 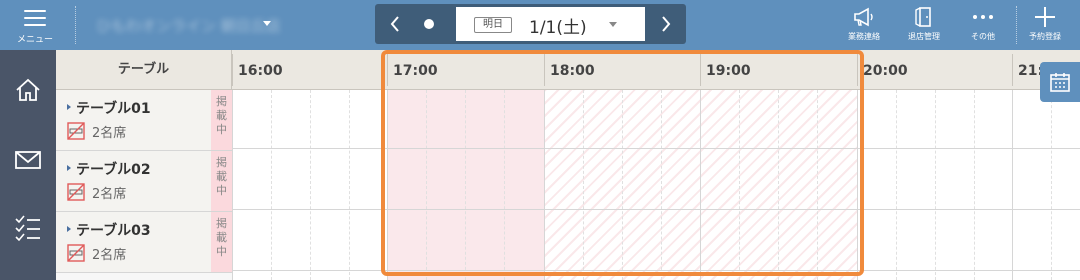 What do you see at coordinates (35, 20) in the screenshot?
I see `hamburger-icon` at bounding box center [35, 20].